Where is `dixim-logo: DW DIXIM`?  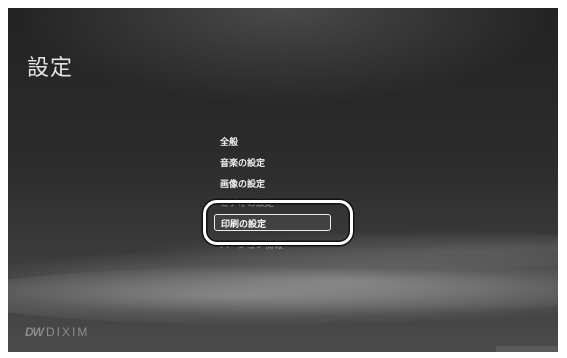 dixim-logo: DW DIXIM is located at coordinates (57, 332).